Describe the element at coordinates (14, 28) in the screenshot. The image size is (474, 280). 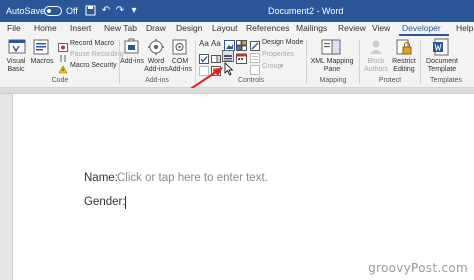
I see `tab-file: File` at that location.